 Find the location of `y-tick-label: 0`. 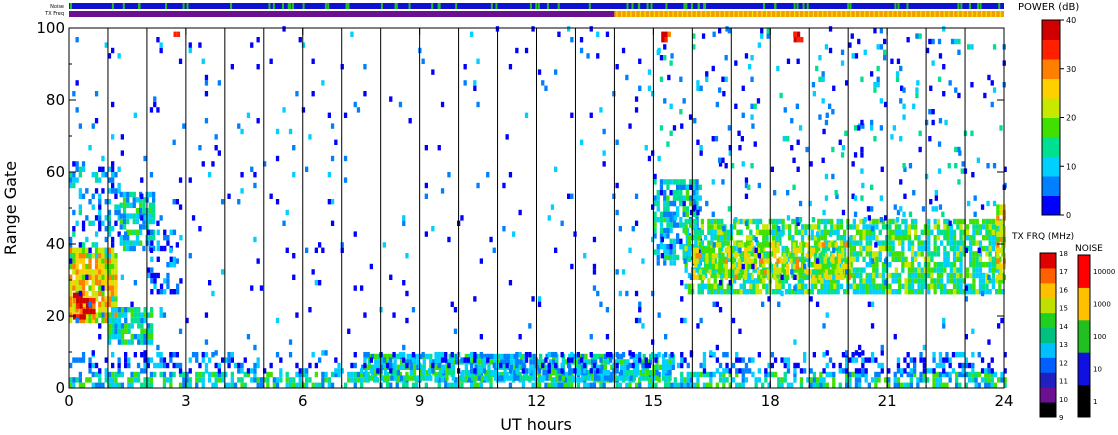

y-tick-label: 0 is located at coordinates (60, 388).